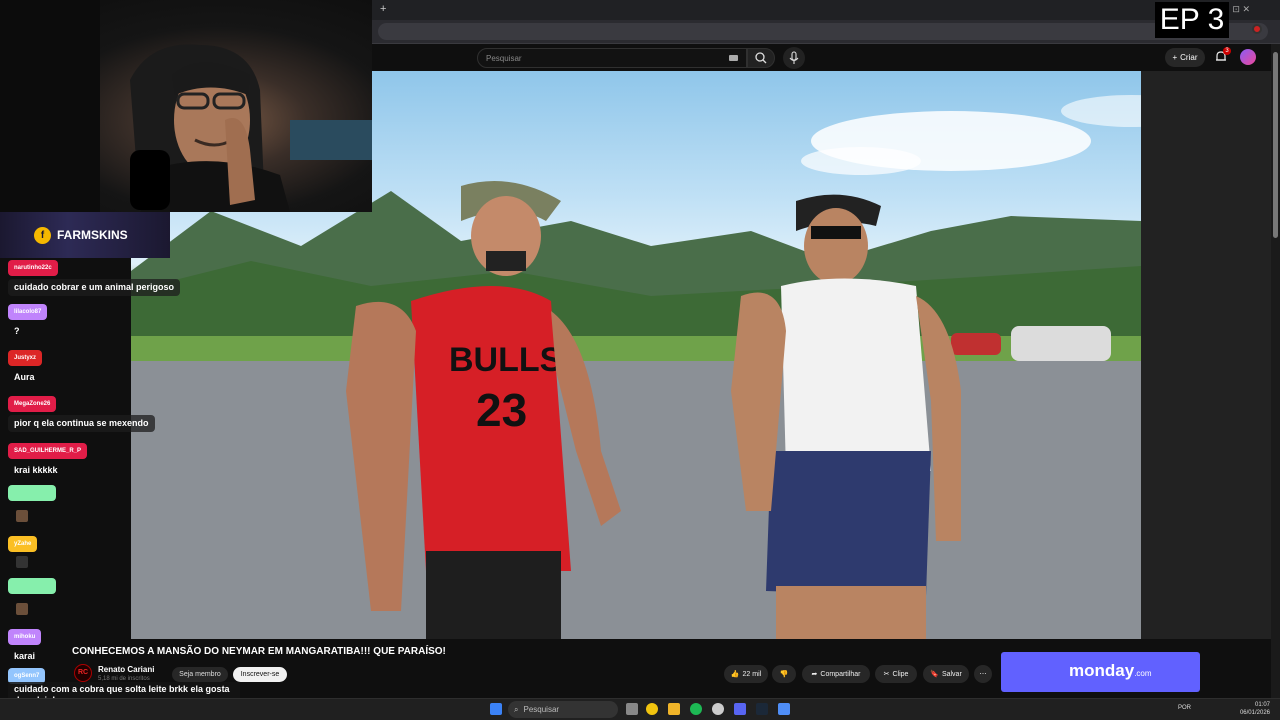 The width and height of the screenshot is (1280, 720). What do you see at coordinates (25, 637) in the screenshot?
I see `chat-username: mihoku` at bounding box center [25, 637].